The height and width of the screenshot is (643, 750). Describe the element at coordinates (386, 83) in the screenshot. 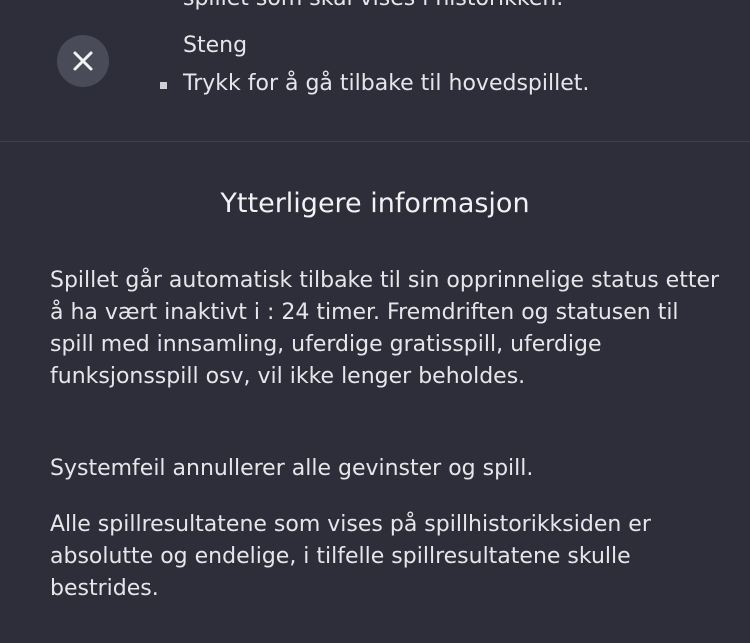

I see `close-item-description: Trykk for å gå tilbake til hovedspillet.` at that location.